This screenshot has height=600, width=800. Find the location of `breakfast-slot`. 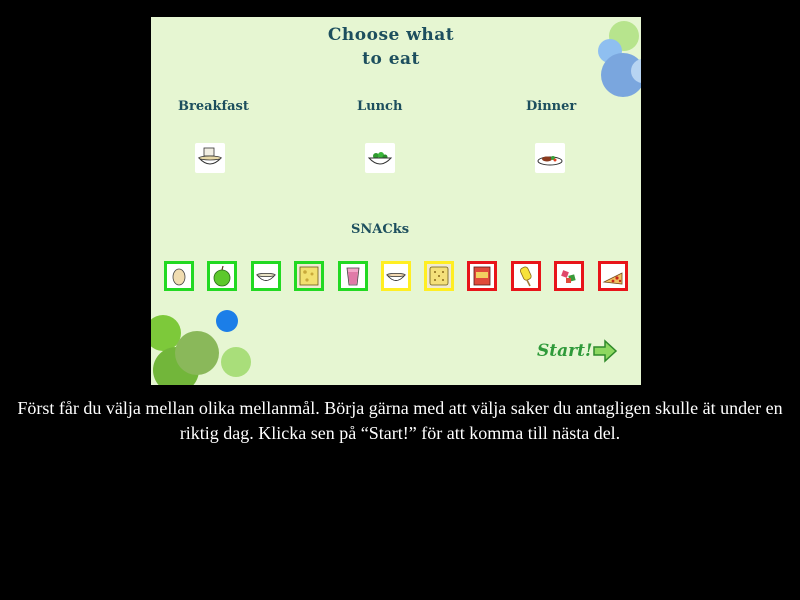

breakfast-slot is located at coordinates (210, 158).